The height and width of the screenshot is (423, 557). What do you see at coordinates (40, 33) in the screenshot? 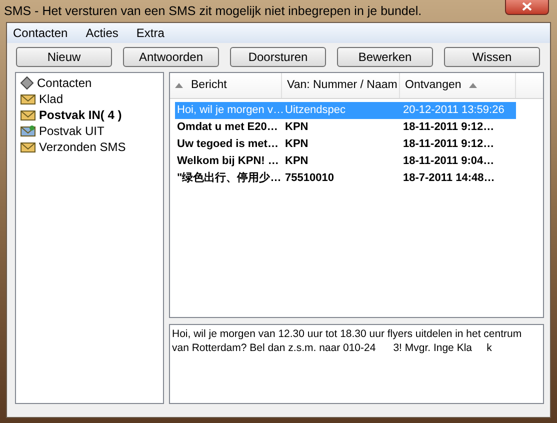
I see `menu-item: Contacten` at bounding box center [40, 33].